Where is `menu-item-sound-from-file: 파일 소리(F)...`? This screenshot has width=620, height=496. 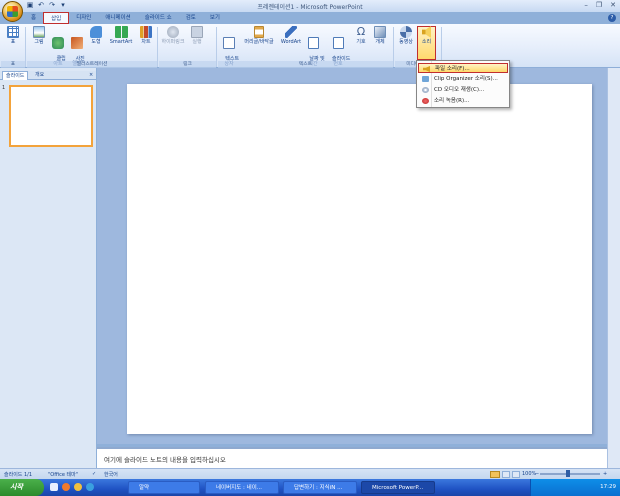 menu-item-sound-from-file: 파일 소리(F)... is located at coordinates (463, 68).